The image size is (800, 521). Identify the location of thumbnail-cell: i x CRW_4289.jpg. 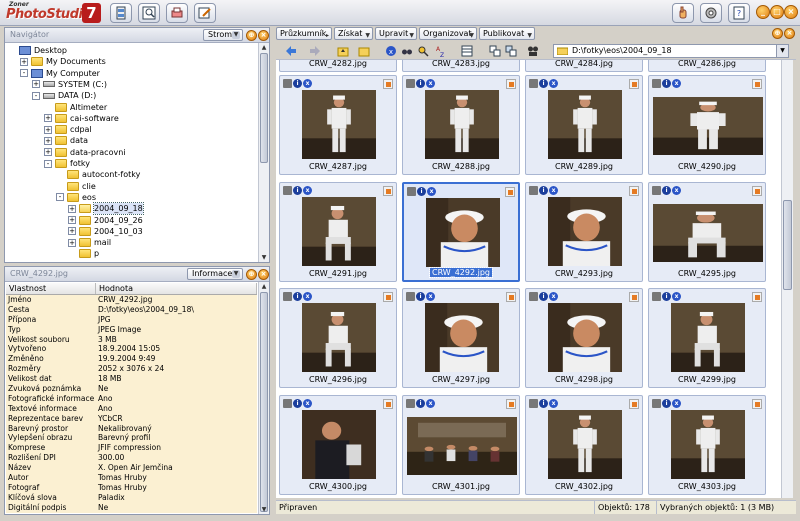
(584, 125).